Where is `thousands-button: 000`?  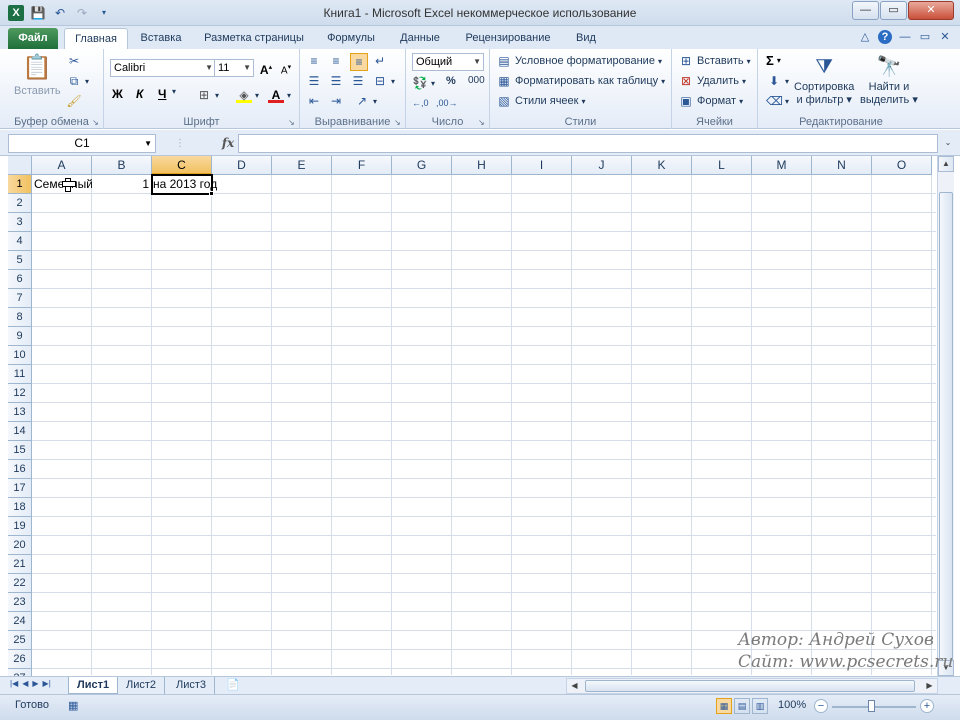 thousands-button: 000 is located at coordinates (476, 80).